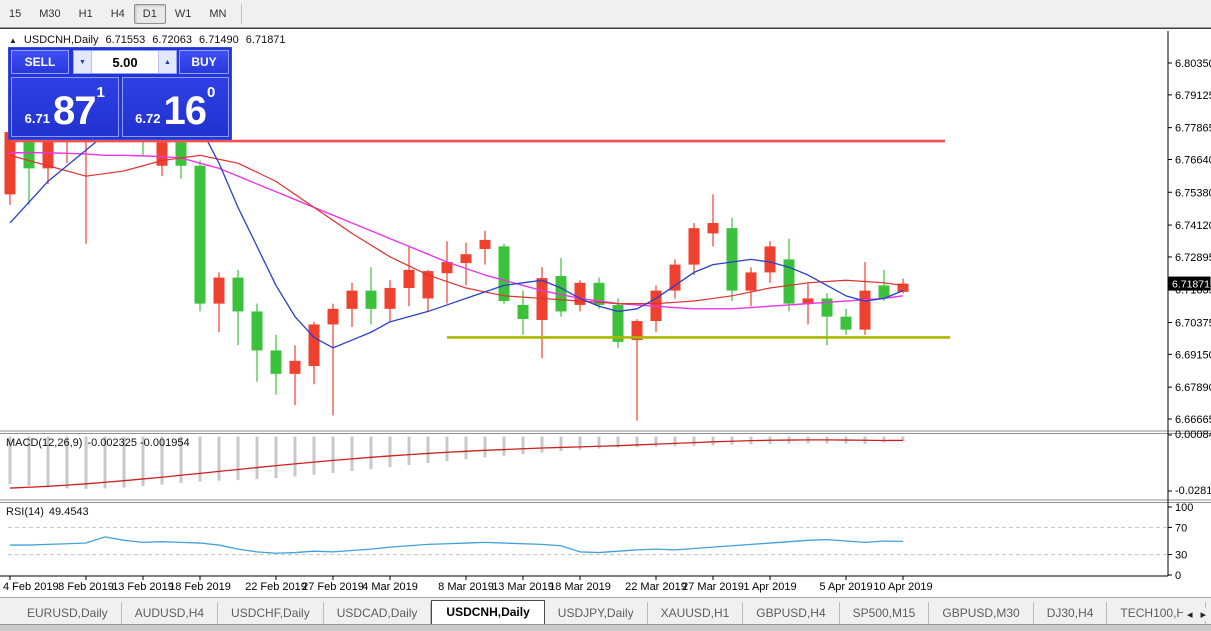  Describe the element at coordinates (1193, 193) in the screenshot. I see `svg-text: 6.75380` at that location.